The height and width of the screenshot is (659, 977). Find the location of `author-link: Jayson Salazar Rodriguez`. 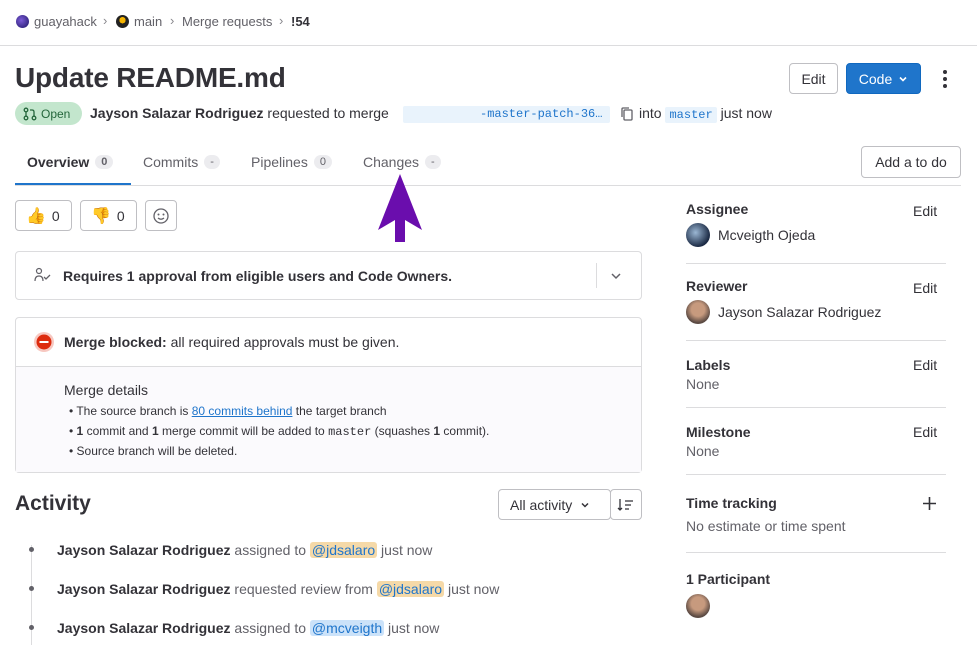

author-link: Jayson Salazar Rodriguez is located at coordinates (177, 113).